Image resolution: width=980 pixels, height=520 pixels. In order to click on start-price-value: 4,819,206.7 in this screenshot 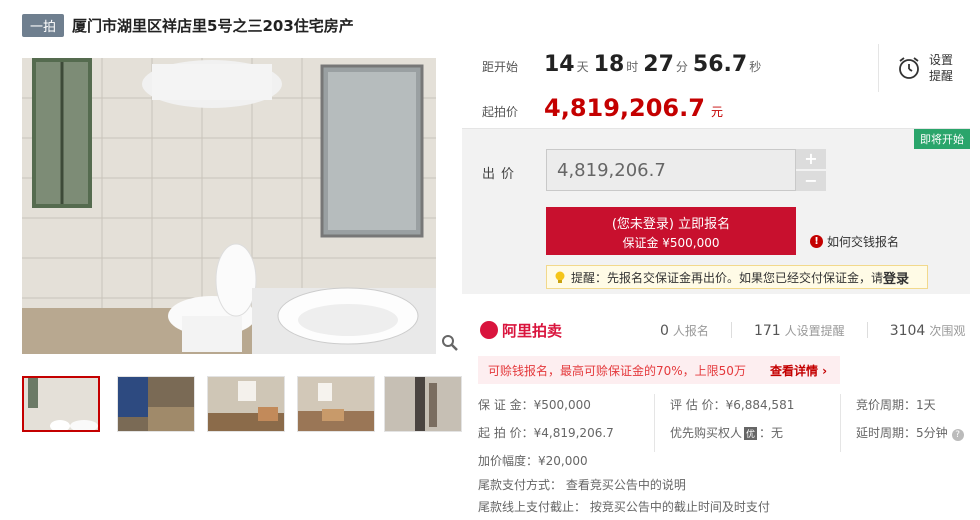, I will do `click(624, 108)`.